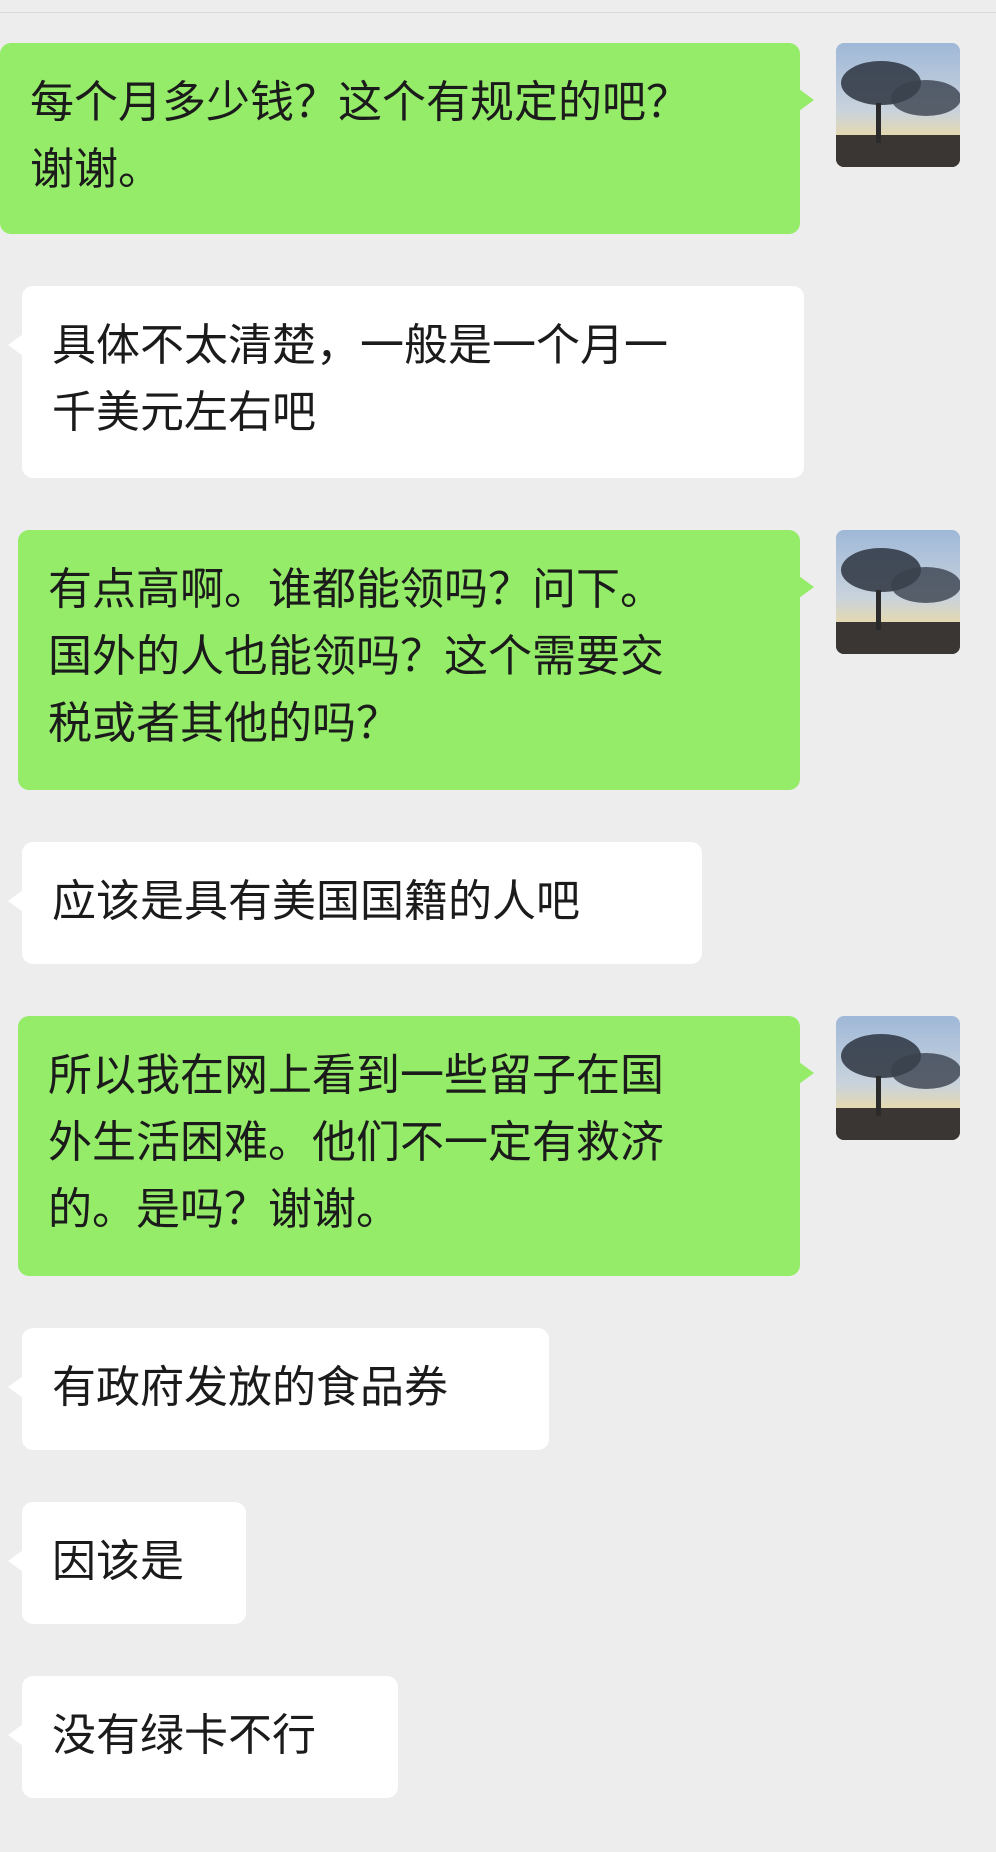 This screenshot has height=1852, width=996. What do you see at coordinates (498, 12) in the screenshot?
I see `top-divider` at bounding box center [498, 12].